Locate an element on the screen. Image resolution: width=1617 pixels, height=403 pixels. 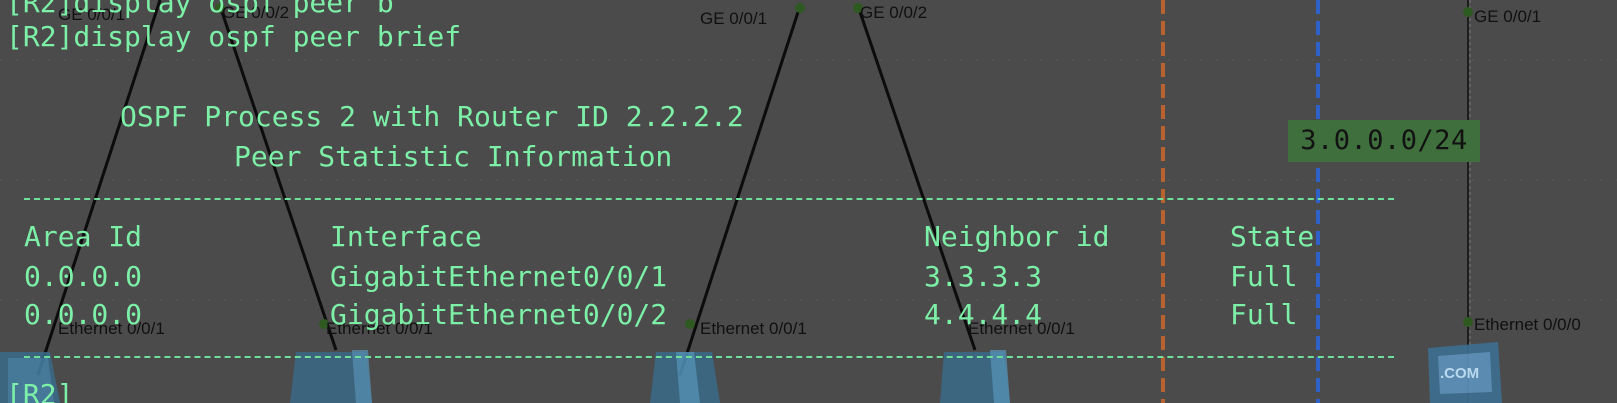
header-interface: Interface is located at coordinates (406, 236).